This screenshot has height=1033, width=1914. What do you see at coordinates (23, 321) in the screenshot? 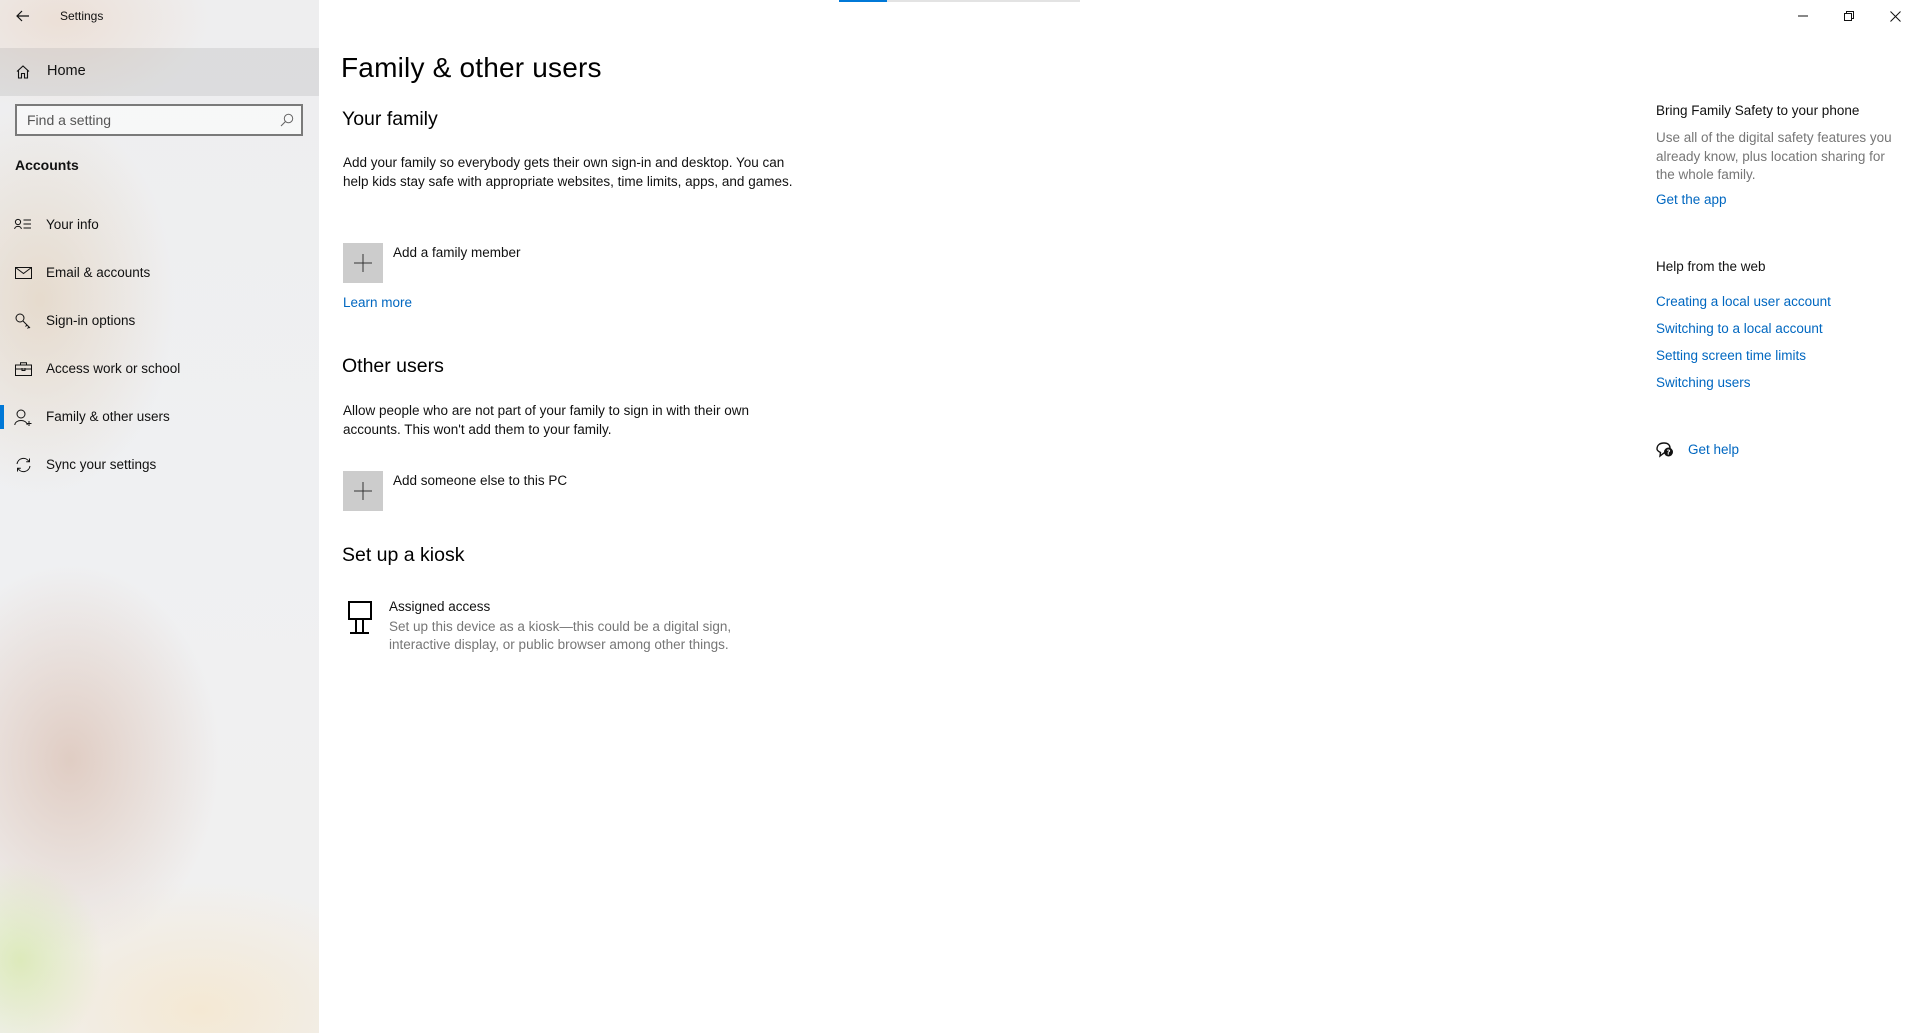
I see `key-icon` at bounding box center [23, 321].